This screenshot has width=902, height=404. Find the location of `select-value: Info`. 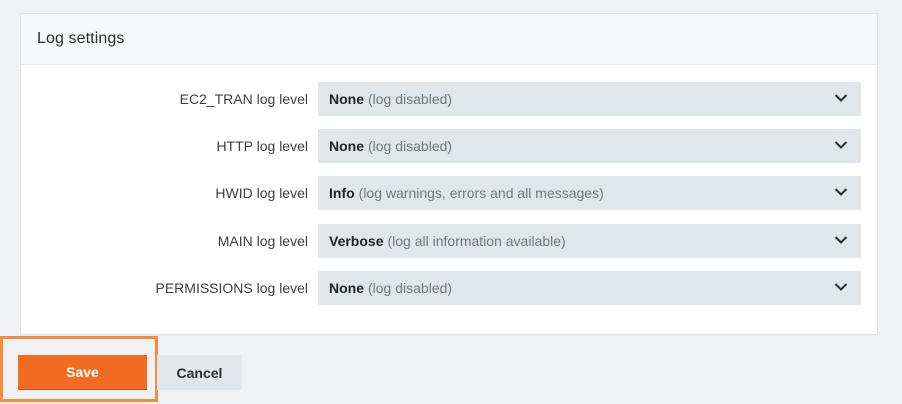

select-value: Info is located at coordinates (342, 193).